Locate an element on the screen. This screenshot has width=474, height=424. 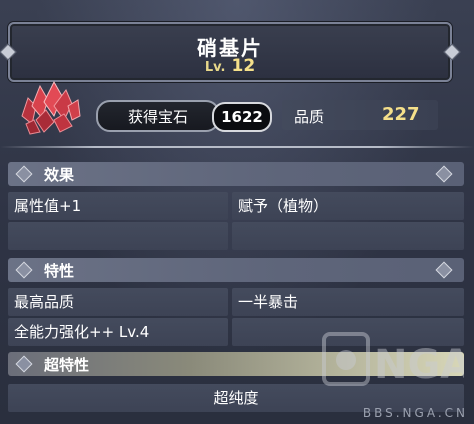
section-title: 特性 is located at coordinates (59, 271).